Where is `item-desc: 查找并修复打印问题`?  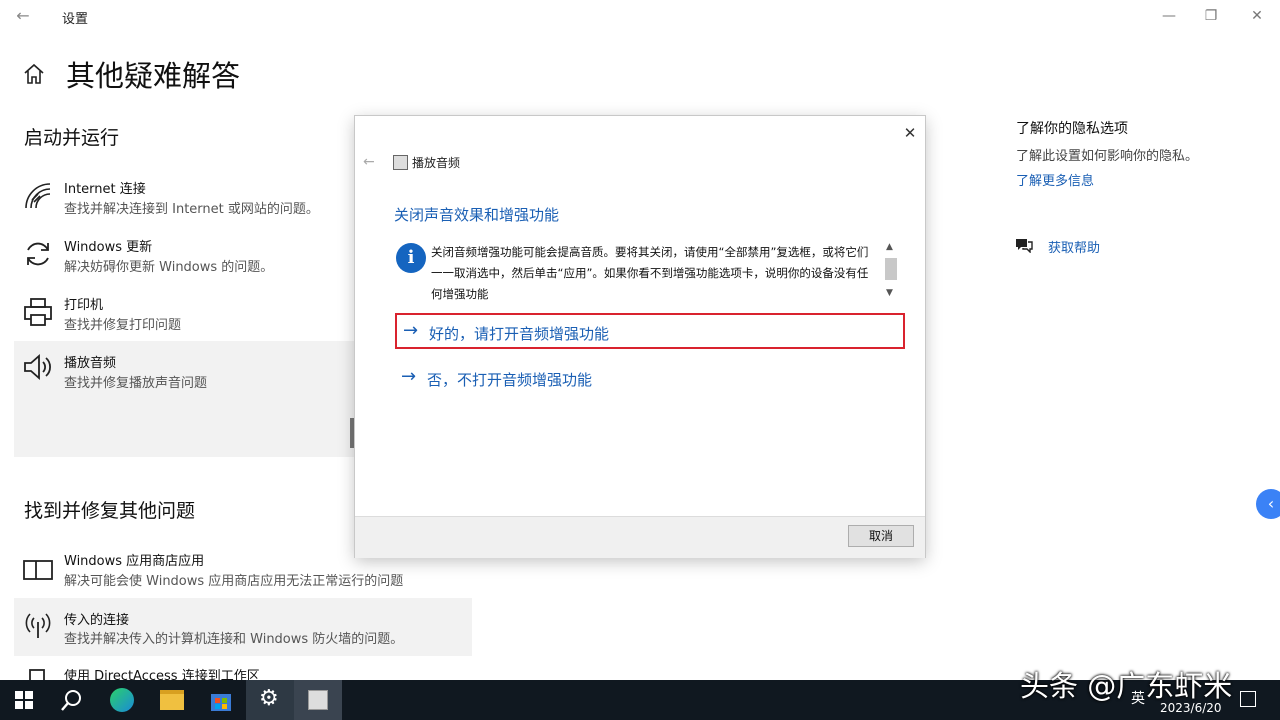
item-desc: 查找并修复打印问题 is located at coordinates (123, 325).